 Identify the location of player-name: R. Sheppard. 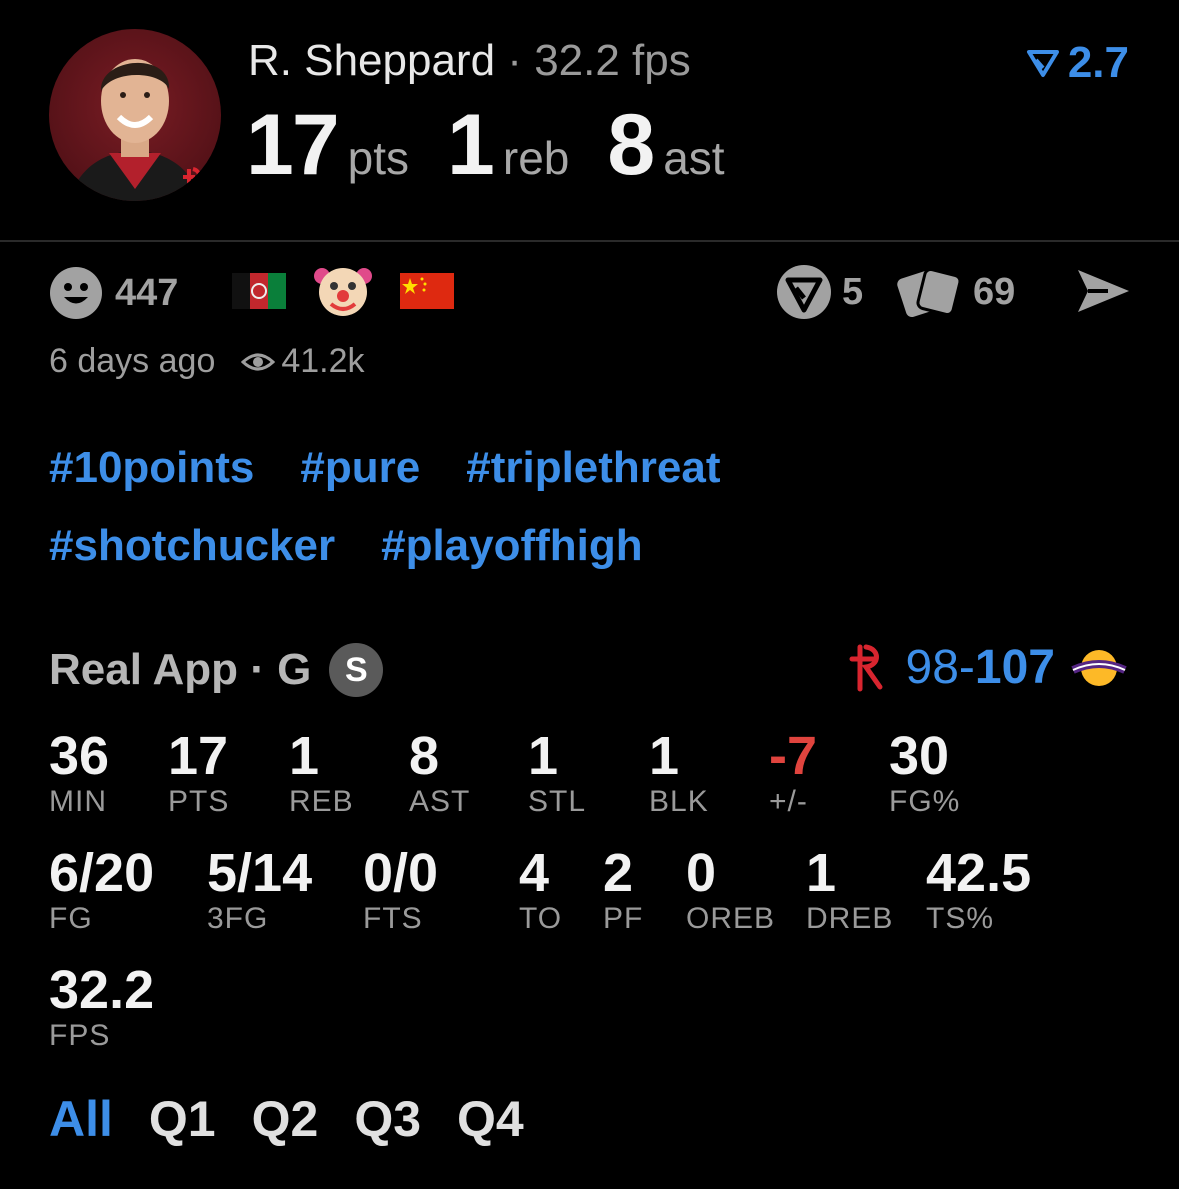
(371, 60).